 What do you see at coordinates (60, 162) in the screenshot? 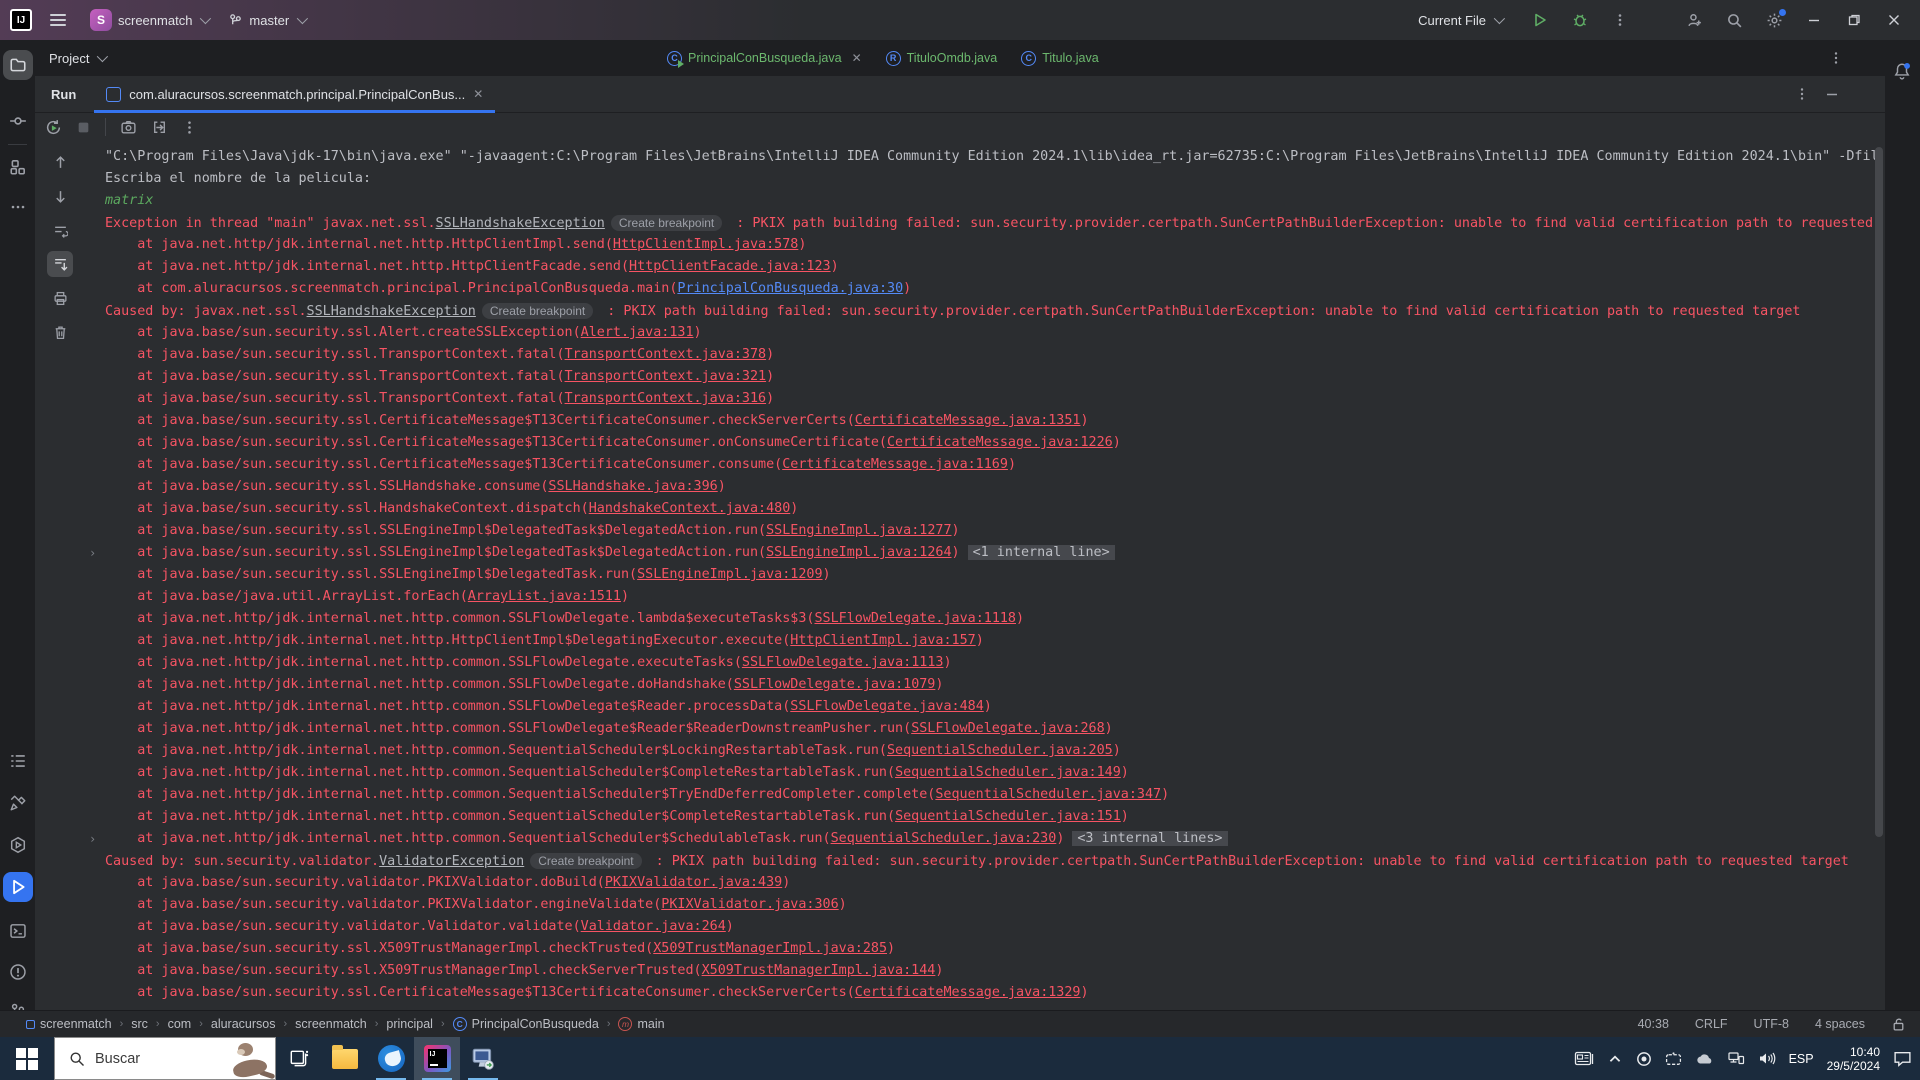
I see `prev-occurrence-button` at bounding box center [60, 162].